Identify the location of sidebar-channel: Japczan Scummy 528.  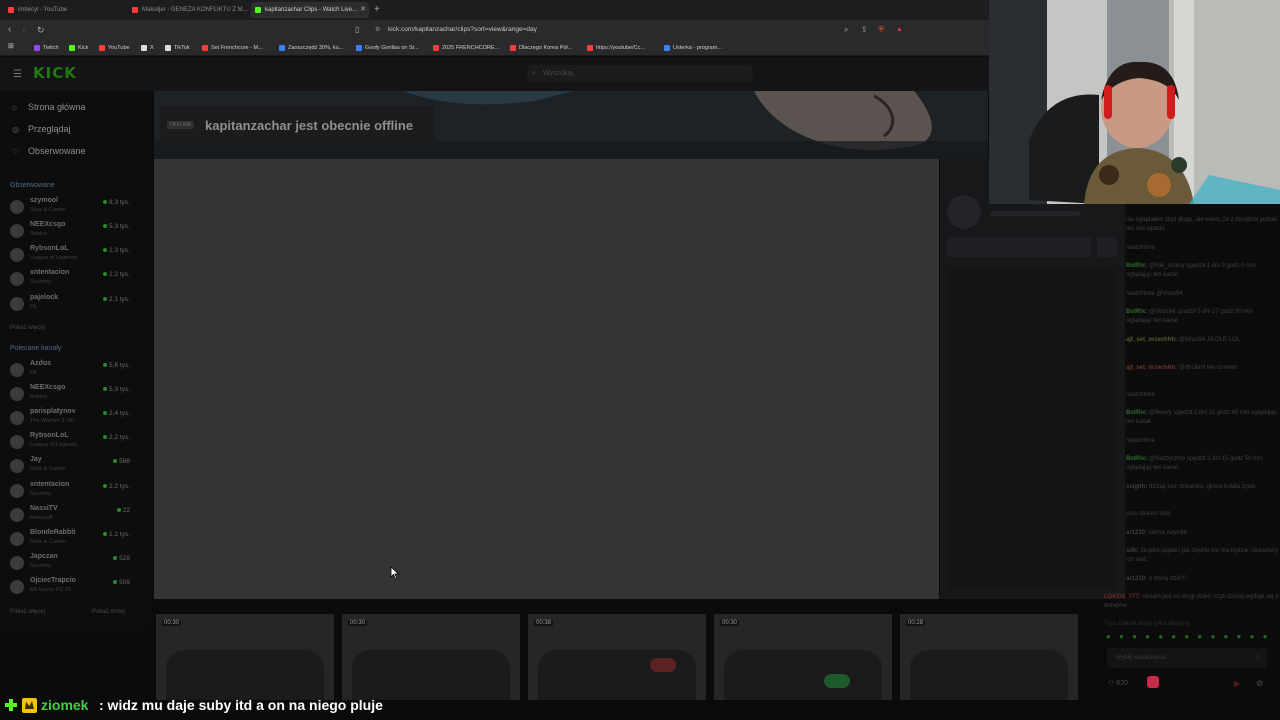
(73, 564).